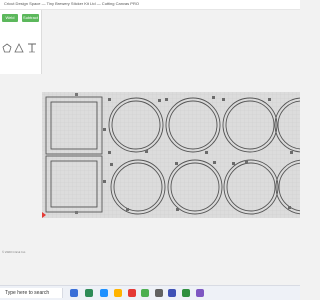 Image resolution: width=320 pixels, height=300 pixels. What do you see at coordinates (118, 293) in the screenshot?
I see `folder-icon` at bounding box center [118, 293].